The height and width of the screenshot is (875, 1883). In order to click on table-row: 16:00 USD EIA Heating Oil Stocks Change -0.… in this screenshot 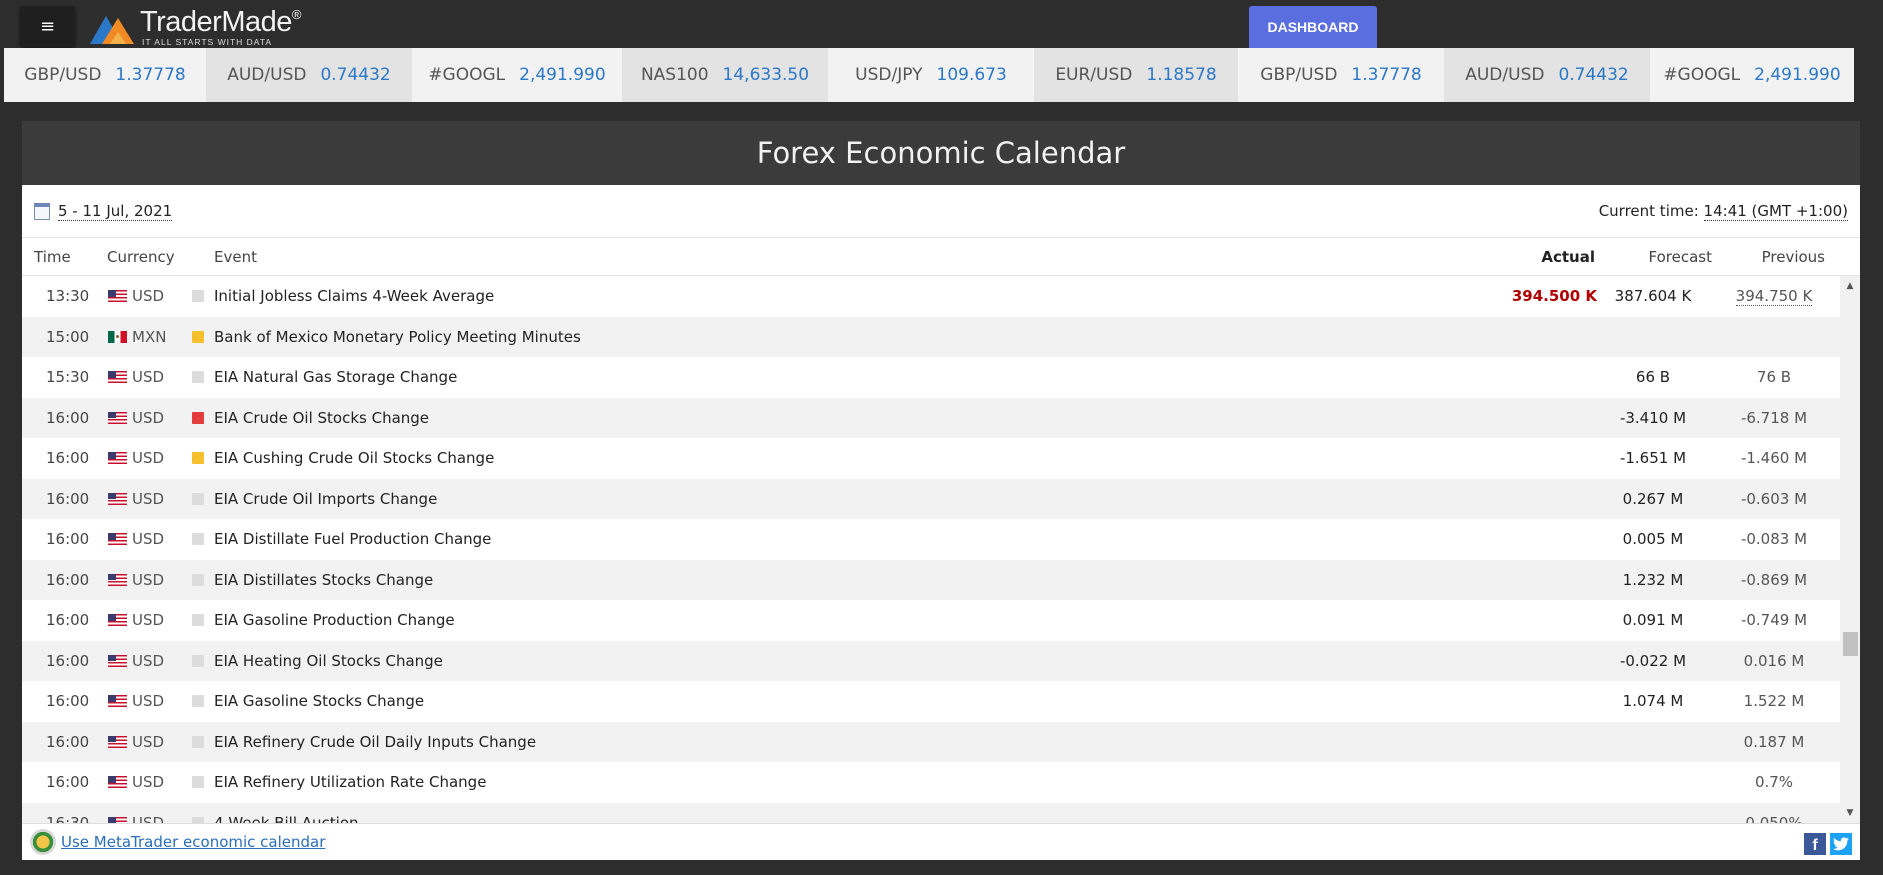, I will do `click(931, 660)`.